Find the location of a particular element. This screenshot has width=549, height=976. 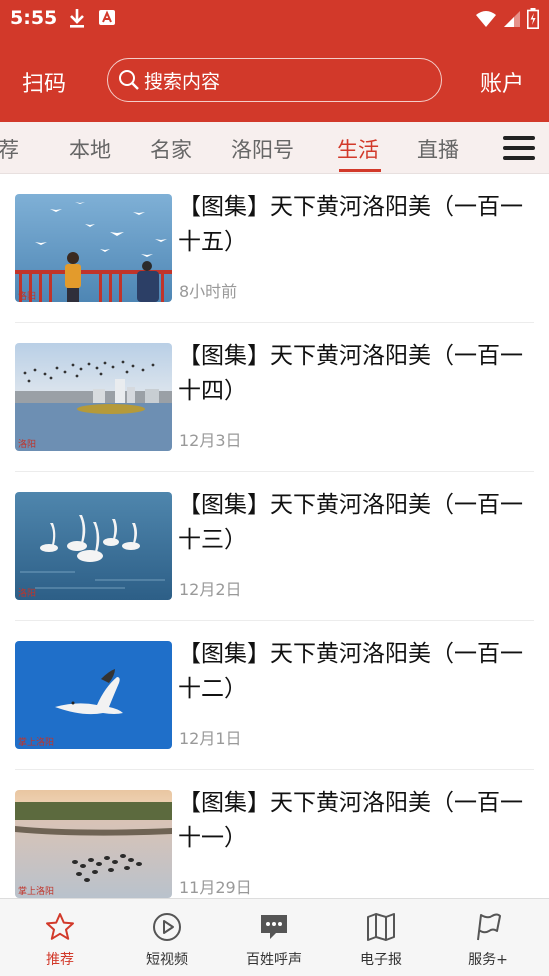

battery-icon is located at coordinates (533, 18).